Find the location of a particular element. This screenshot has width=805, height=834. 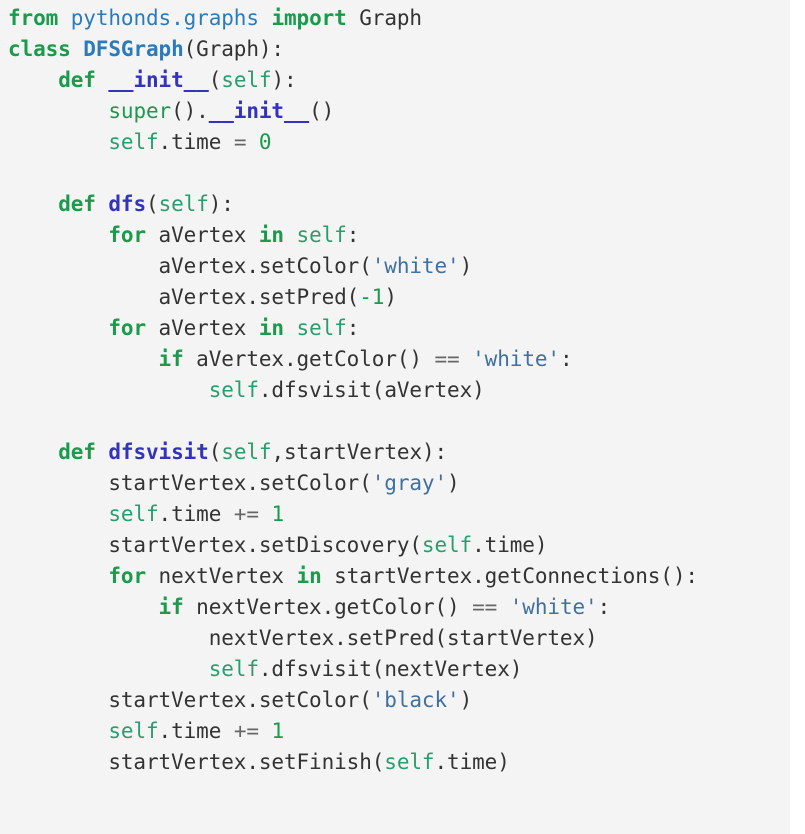

code-line: def __init__(self): is located at coordinates (399, 80).